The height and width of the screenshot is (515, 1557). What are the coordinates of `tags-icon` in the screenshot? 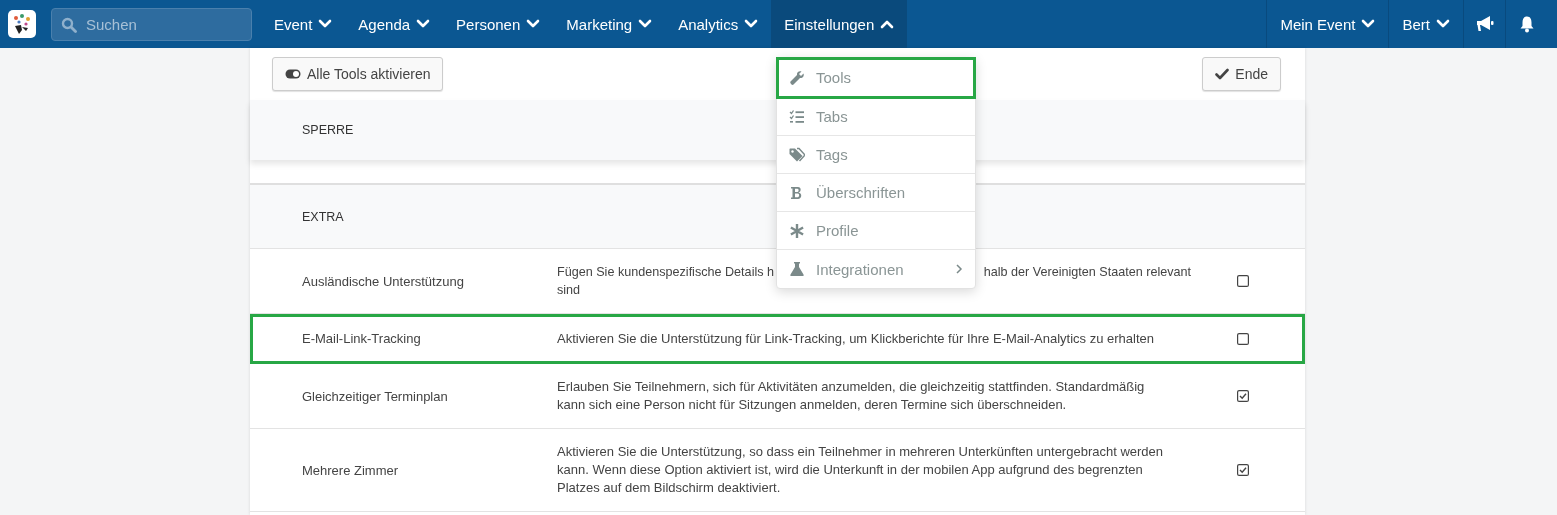 It's located at (797, 154).